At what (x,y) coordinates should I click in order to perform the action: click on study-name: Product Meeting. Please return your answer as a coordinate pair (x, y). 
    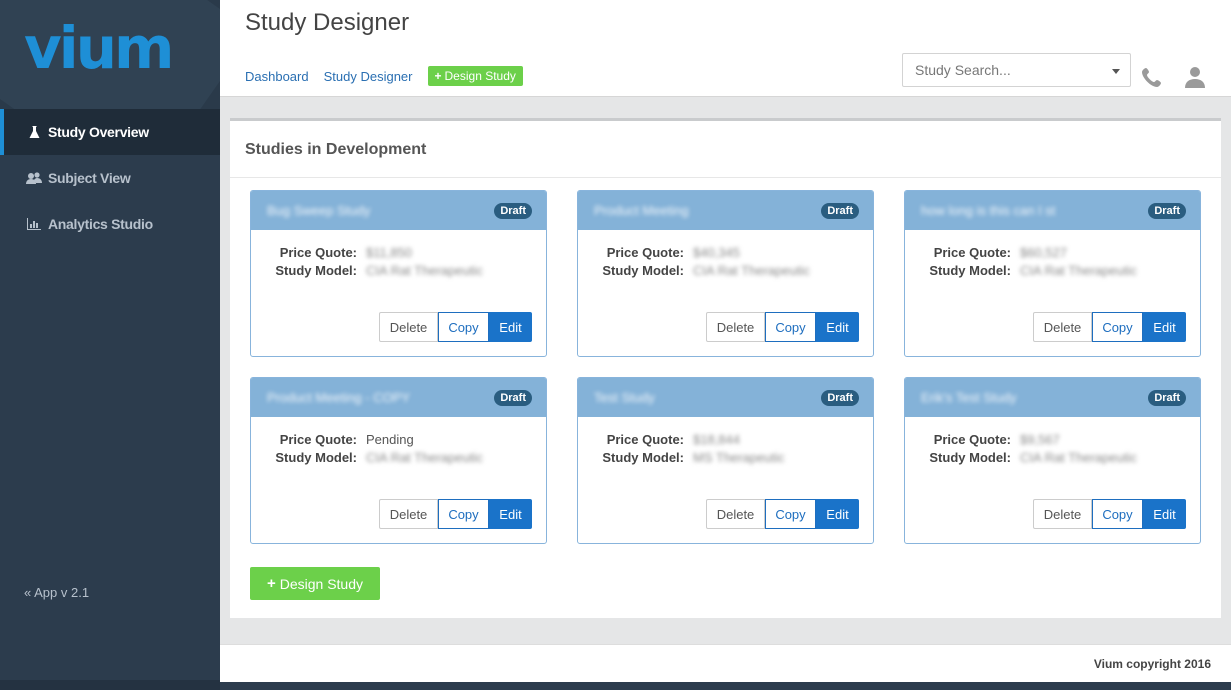
    Looking at the image, I should click on (641, 210).